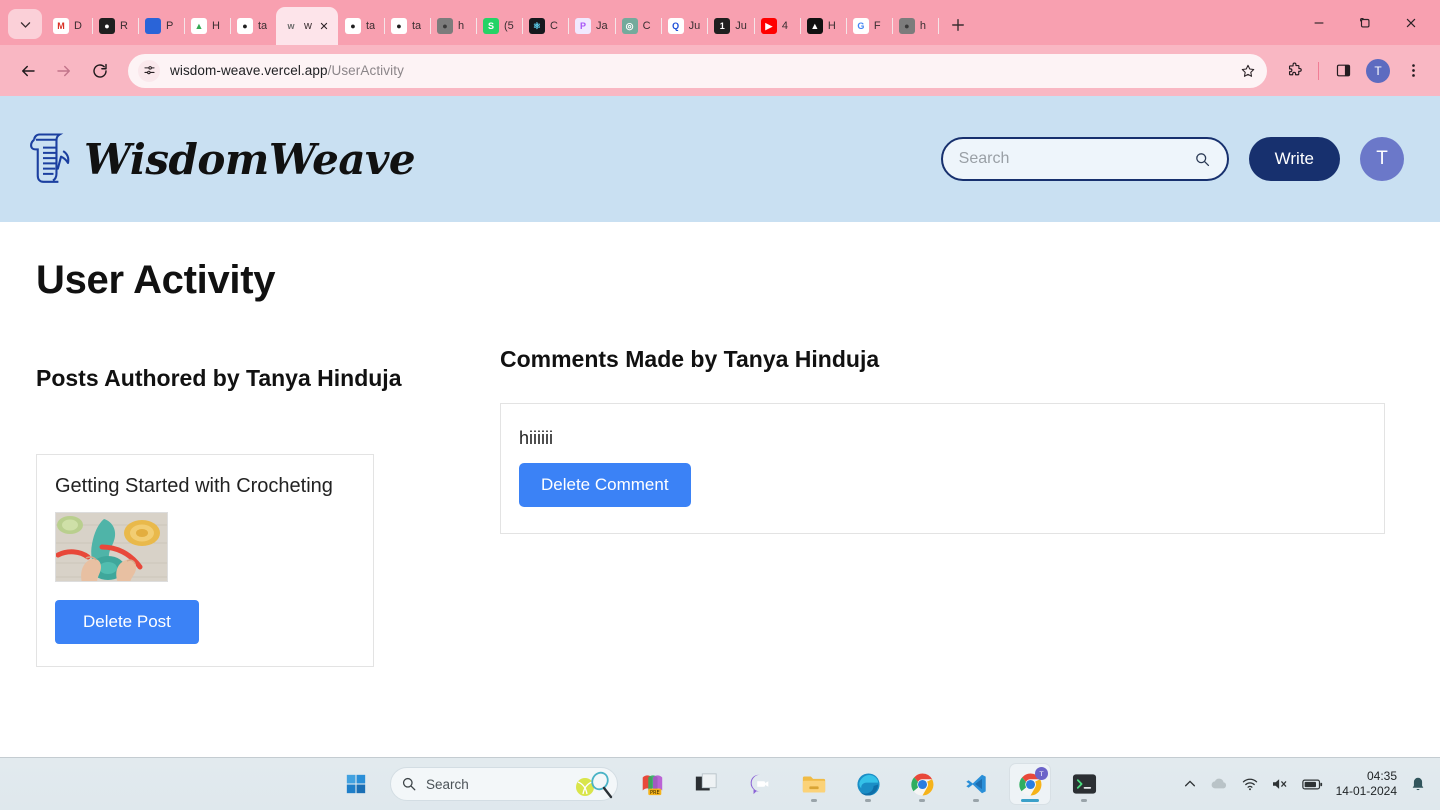 This screenshot has width=1440, height=810. I want to click on taskbar-chrome-active-button: T, so click(1030, 784).